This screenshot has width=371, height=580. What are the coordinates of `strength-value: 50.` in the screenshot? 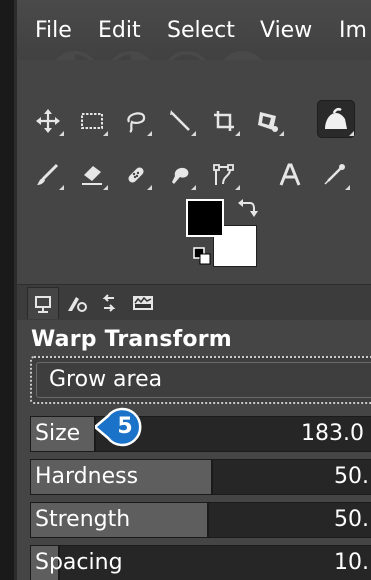 It's located at (351, 520).